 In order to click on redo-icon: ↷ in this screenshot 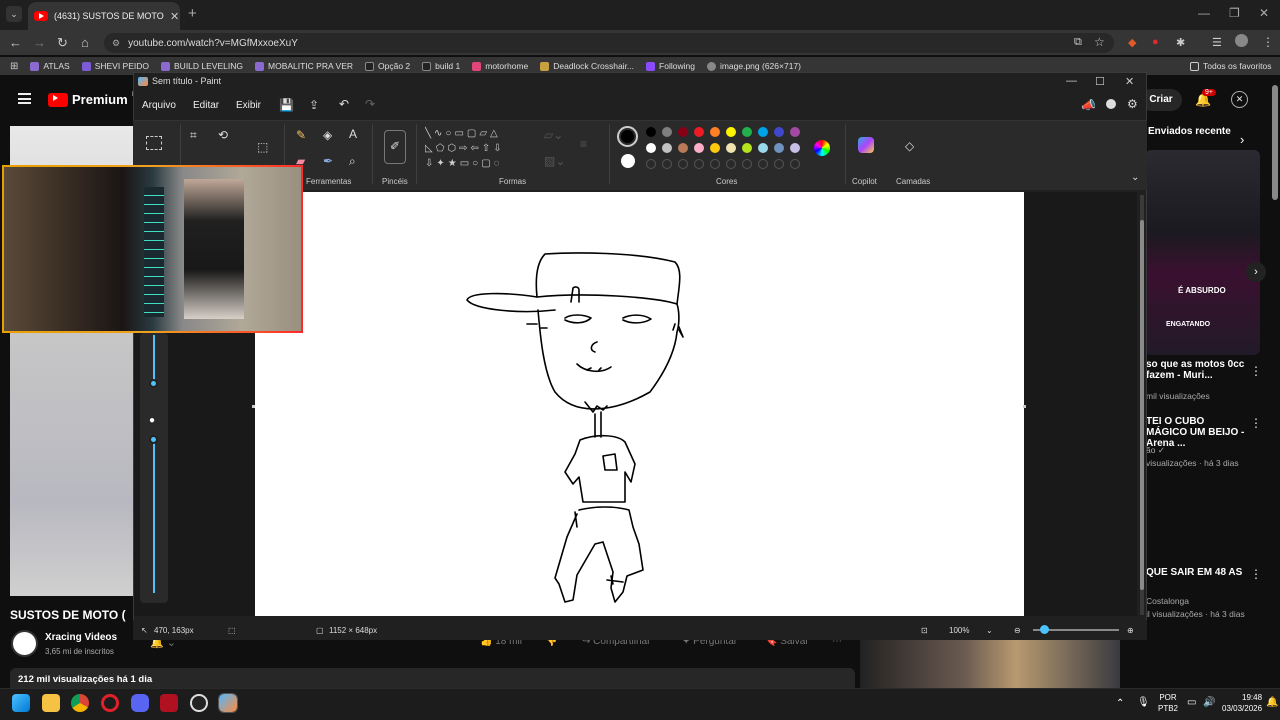, I will do `click(370, 104)`.